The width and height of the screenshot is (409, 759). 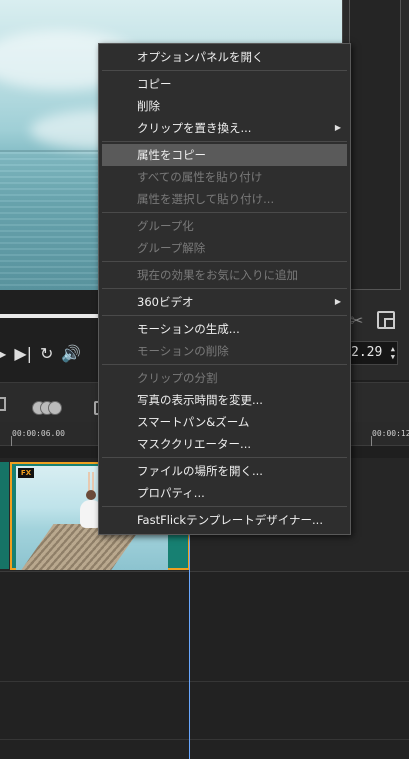 I want to click on menu-item-label: 現在の効果をお気に入りに追加, so click(x=217, y=275).